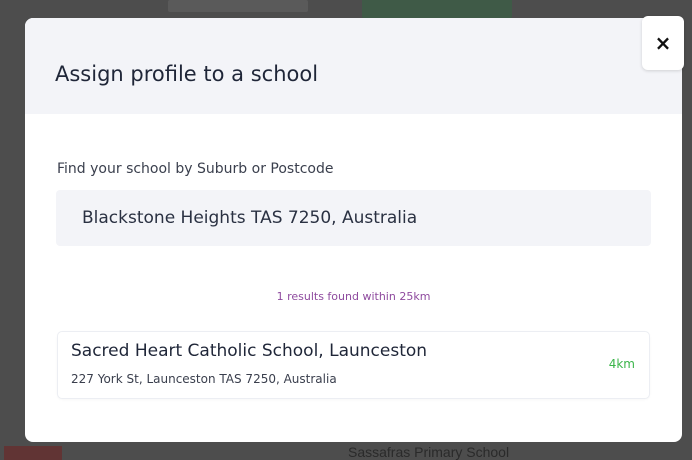 This screenshot has width=692, height=460. Describe the element at coordinates (238, 6) in the screenshot. I see `background-nav-text` at that location.